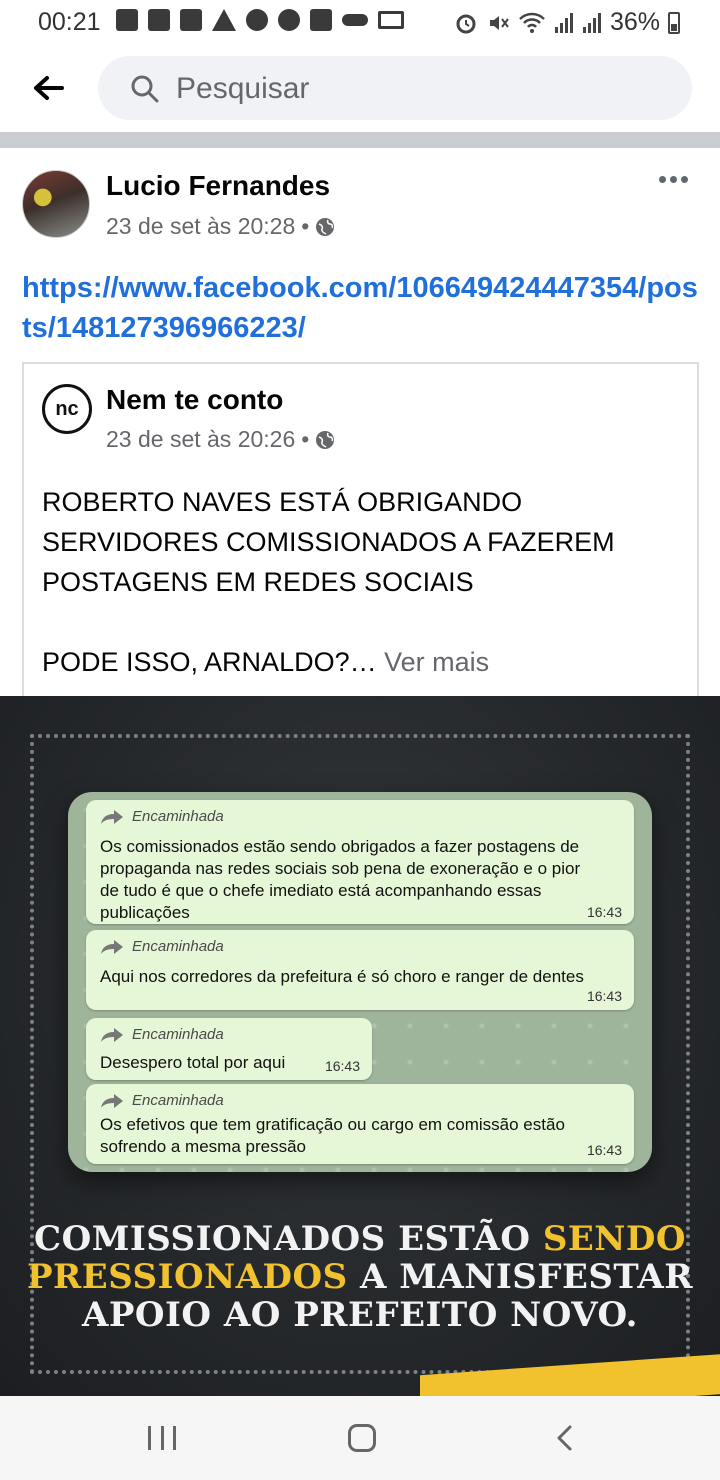 This screenshot has height=1480, width=720. What do you see at coordinates (282, 502) in the screenshot?
I see `shared-text-line: ROBERTO NAVES ESTÁ OBRIGANDO` at bounding box center [282, 502].